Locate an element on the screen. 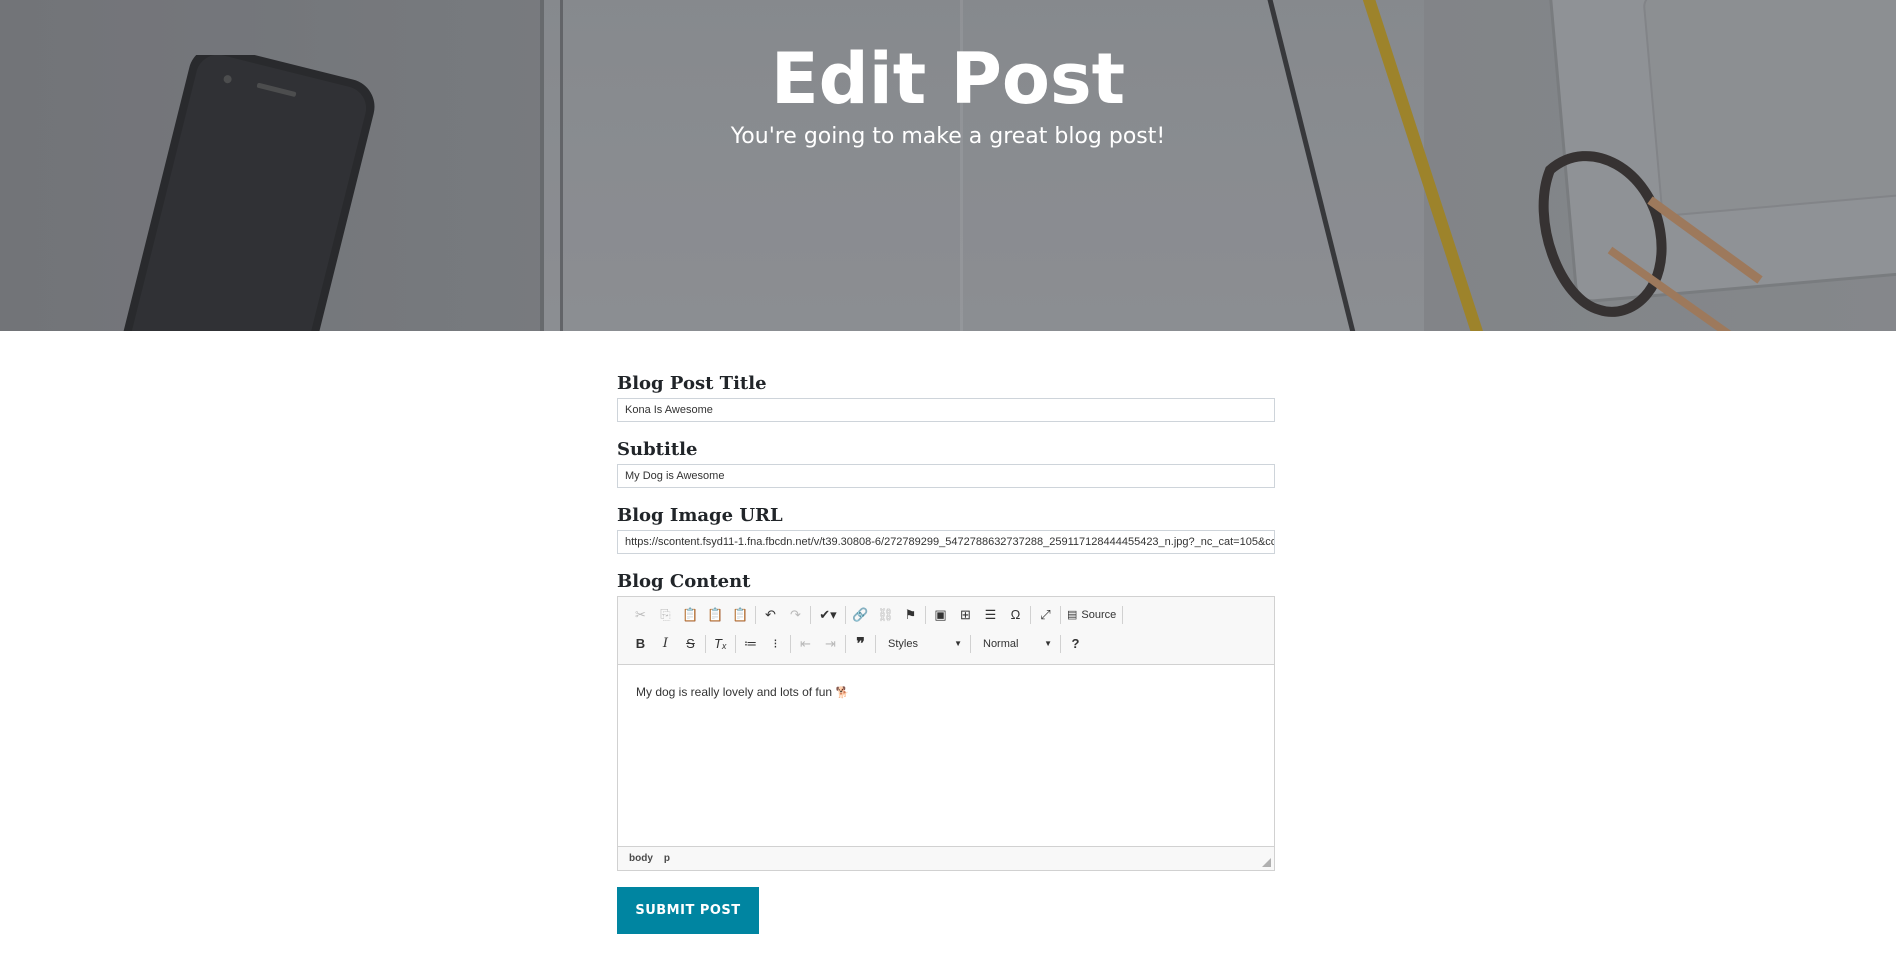 The image size is (1896, 953). bulleted-list-icon: ⁝ is located at coordinates (775, 644).